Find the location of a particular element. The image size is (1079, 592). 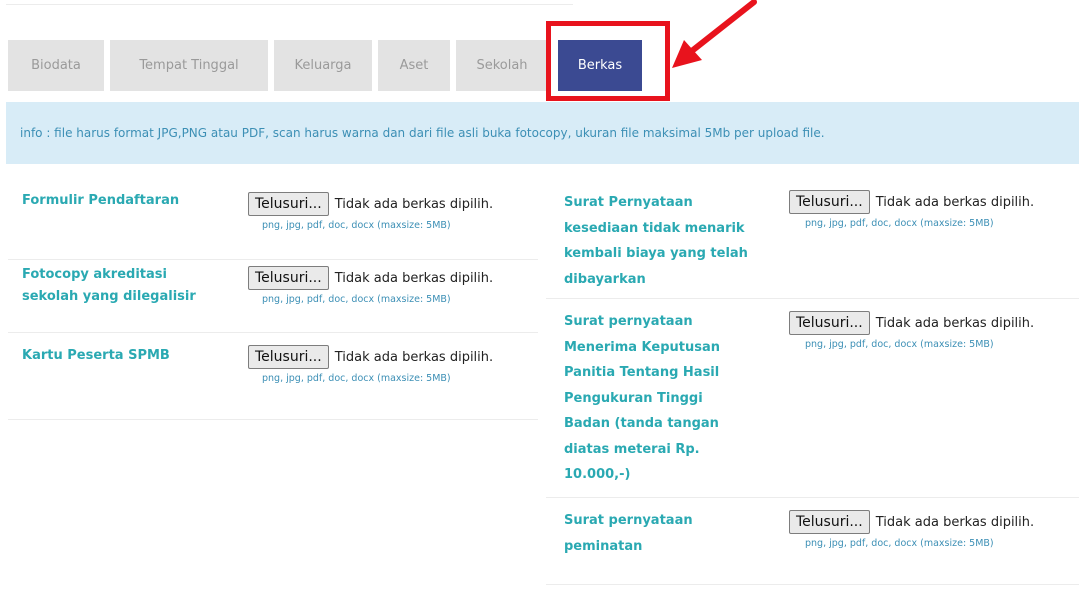

divider is located at coordinates (289, 4).